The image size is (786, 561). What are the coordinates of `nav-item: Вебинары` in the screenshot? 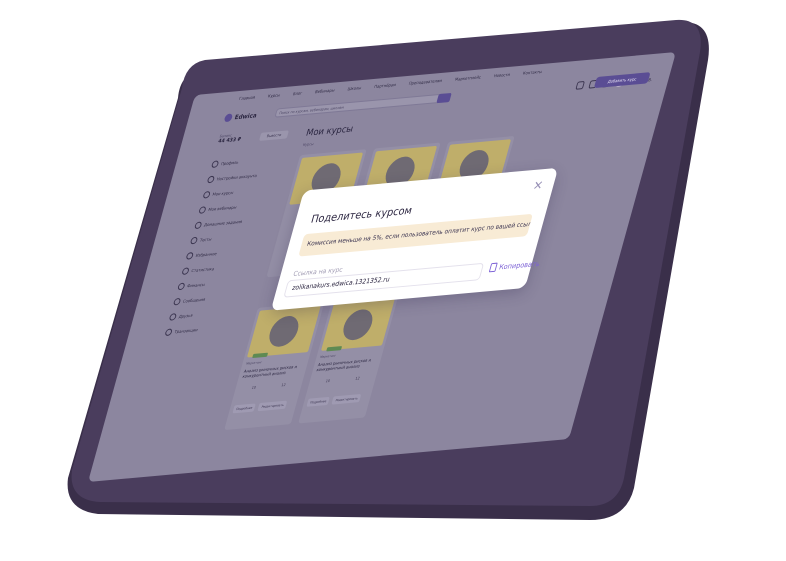 It's located at (325, 90).